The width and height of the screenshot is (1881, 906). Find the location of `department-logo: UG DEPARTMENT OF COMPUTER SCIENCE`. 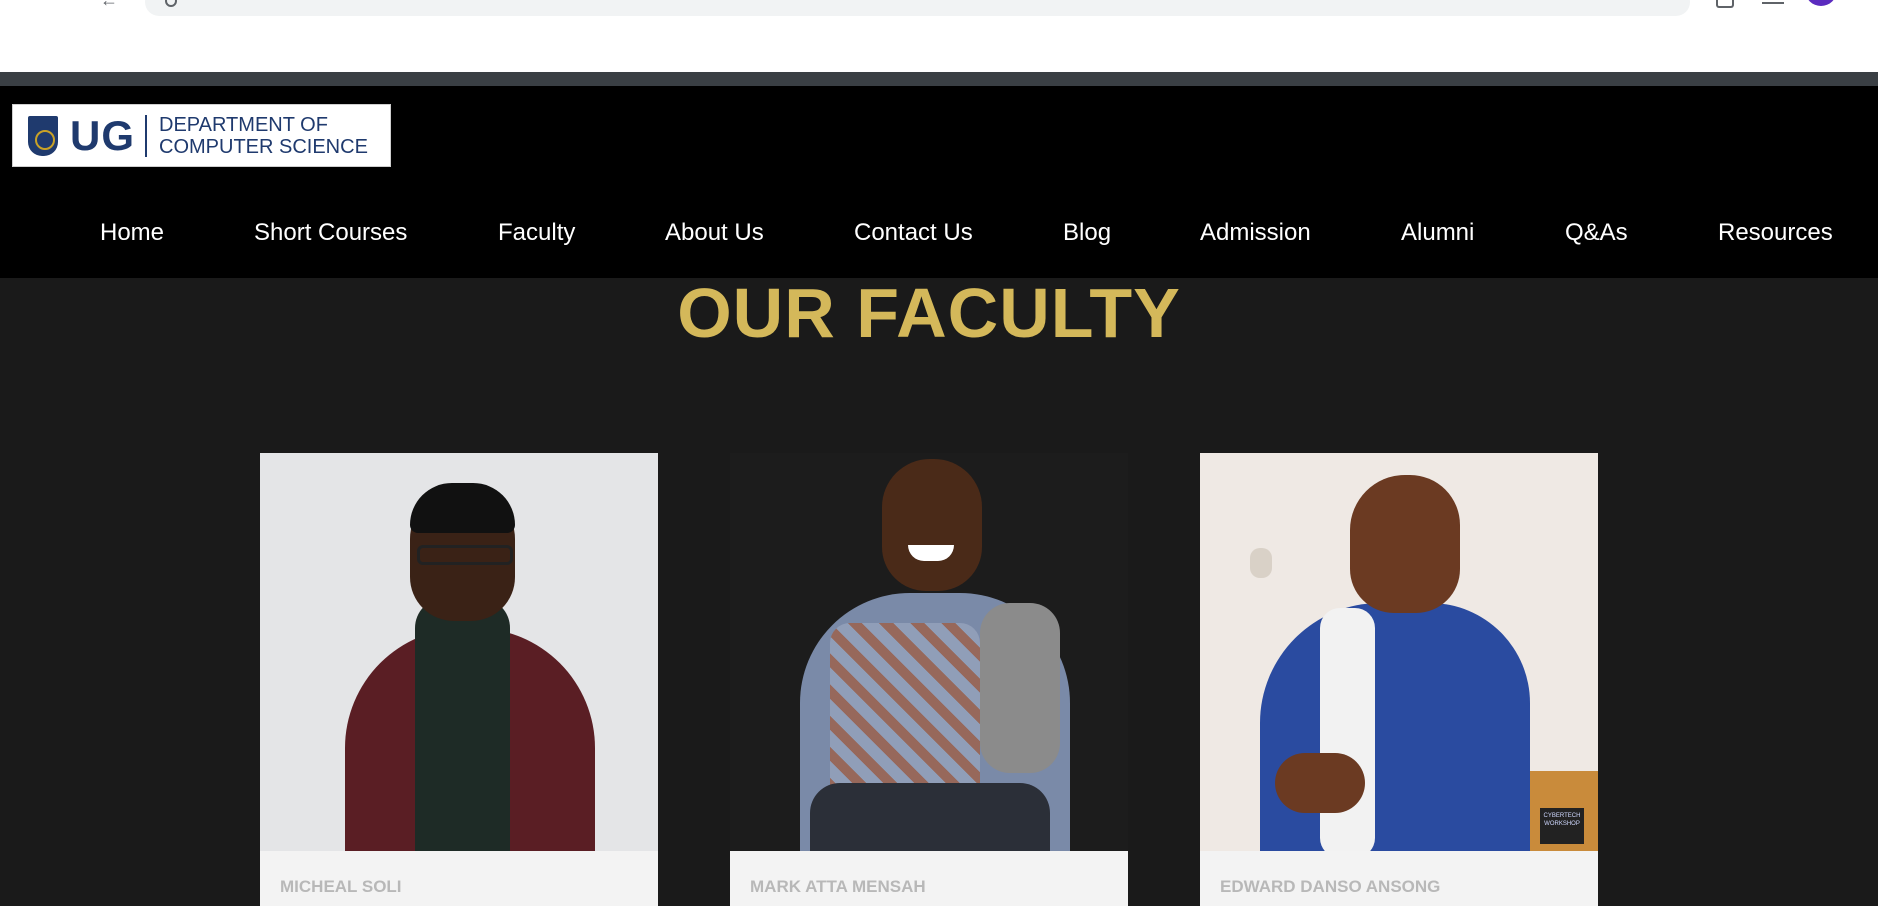

department-logo: UG DEPARTMENT OF COMPUTER SCIENCE is located at coordinates (201, 135).